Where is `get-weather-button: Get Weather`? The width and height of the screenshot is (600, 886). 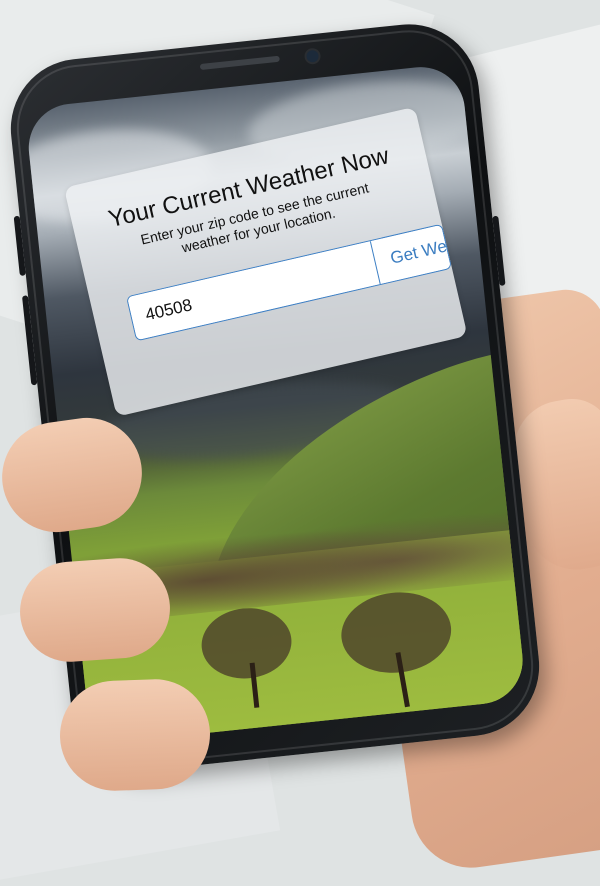
get-weather-button: Get Weather is located at coordinates (411, 254).